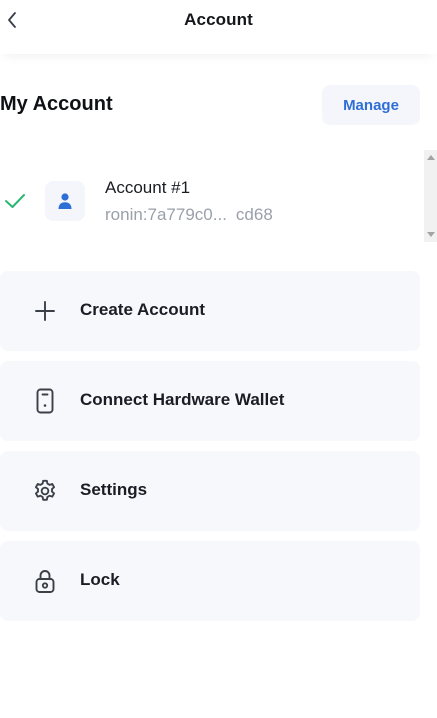  What do you see at coordinates (45, 311) in the screenshot?
I see `plus-icon` at bounding box center [45, 311].